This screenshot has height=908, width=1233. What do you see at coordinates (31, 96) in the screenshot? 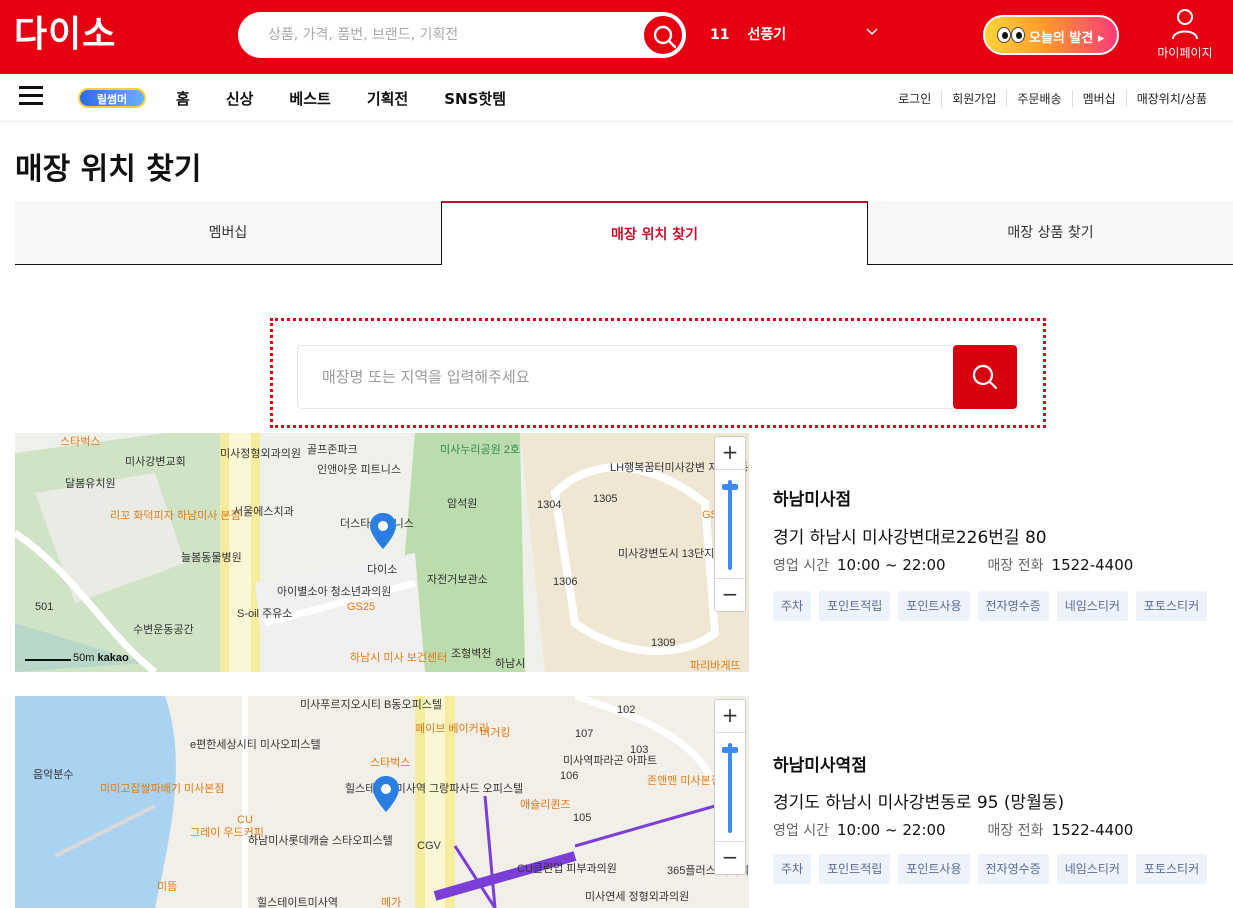
I see `menu-icon` at bounding box center [31, 96].